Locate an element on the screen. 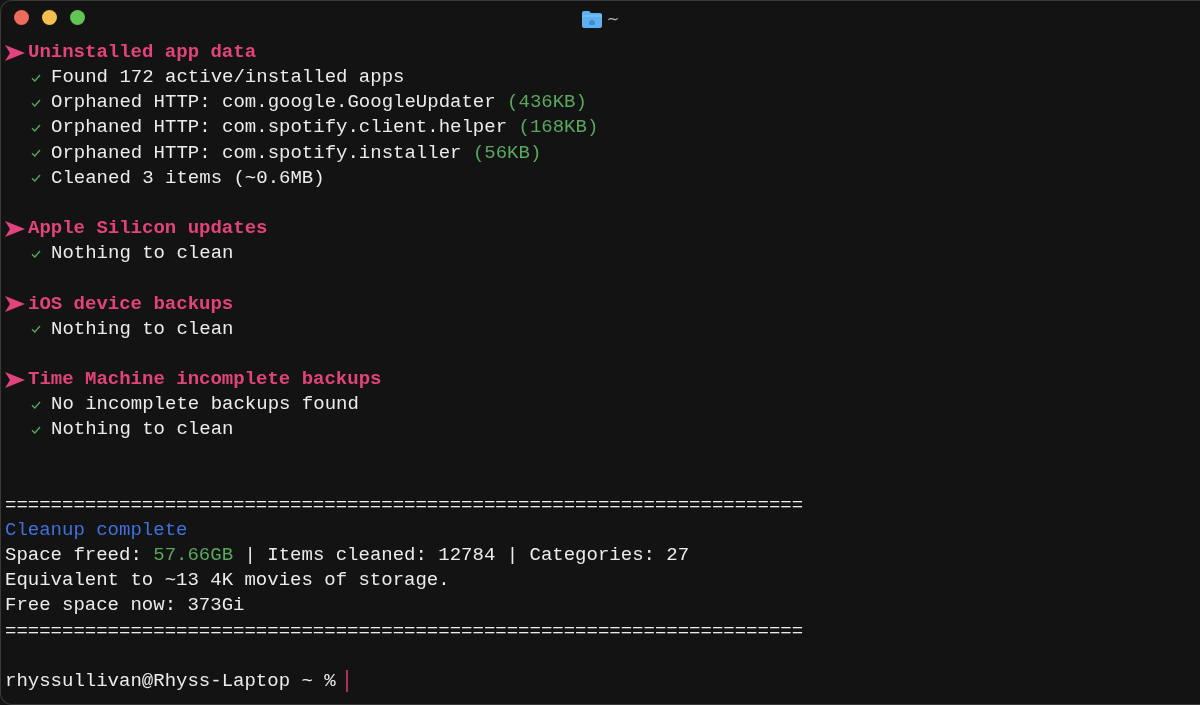  cursor-icon is located at coordinates (346, 681).